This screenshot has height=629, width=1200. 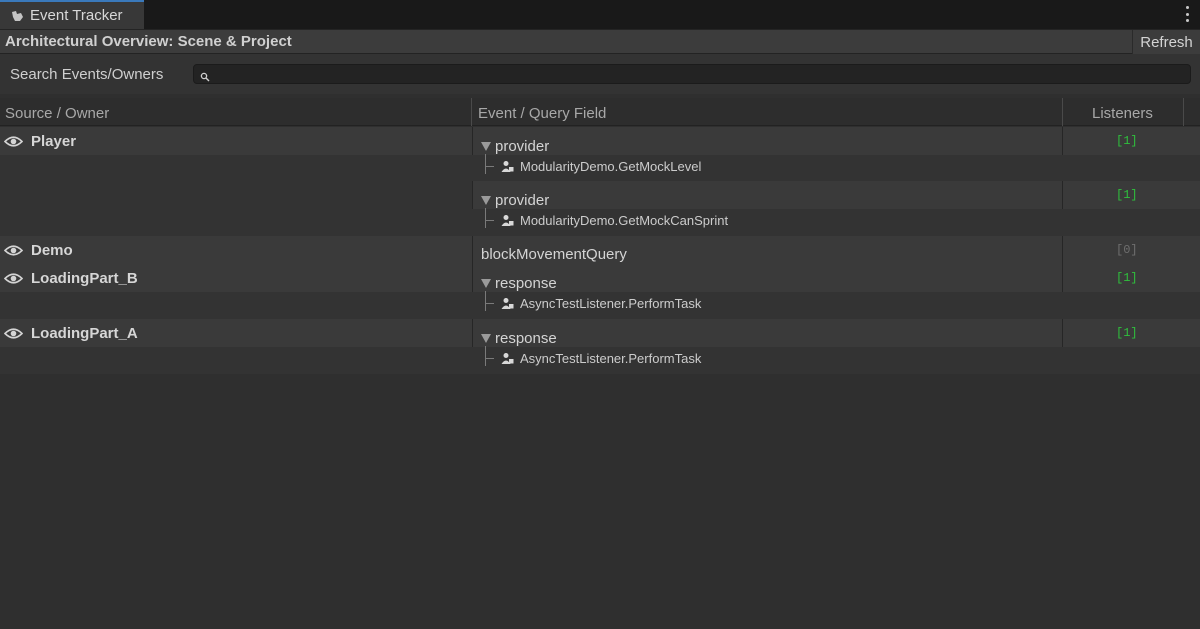 What do you see at coordinates (17, 16) in the screenshot?
I see `tracker-hand-icon` at bounding box center [17, 16].